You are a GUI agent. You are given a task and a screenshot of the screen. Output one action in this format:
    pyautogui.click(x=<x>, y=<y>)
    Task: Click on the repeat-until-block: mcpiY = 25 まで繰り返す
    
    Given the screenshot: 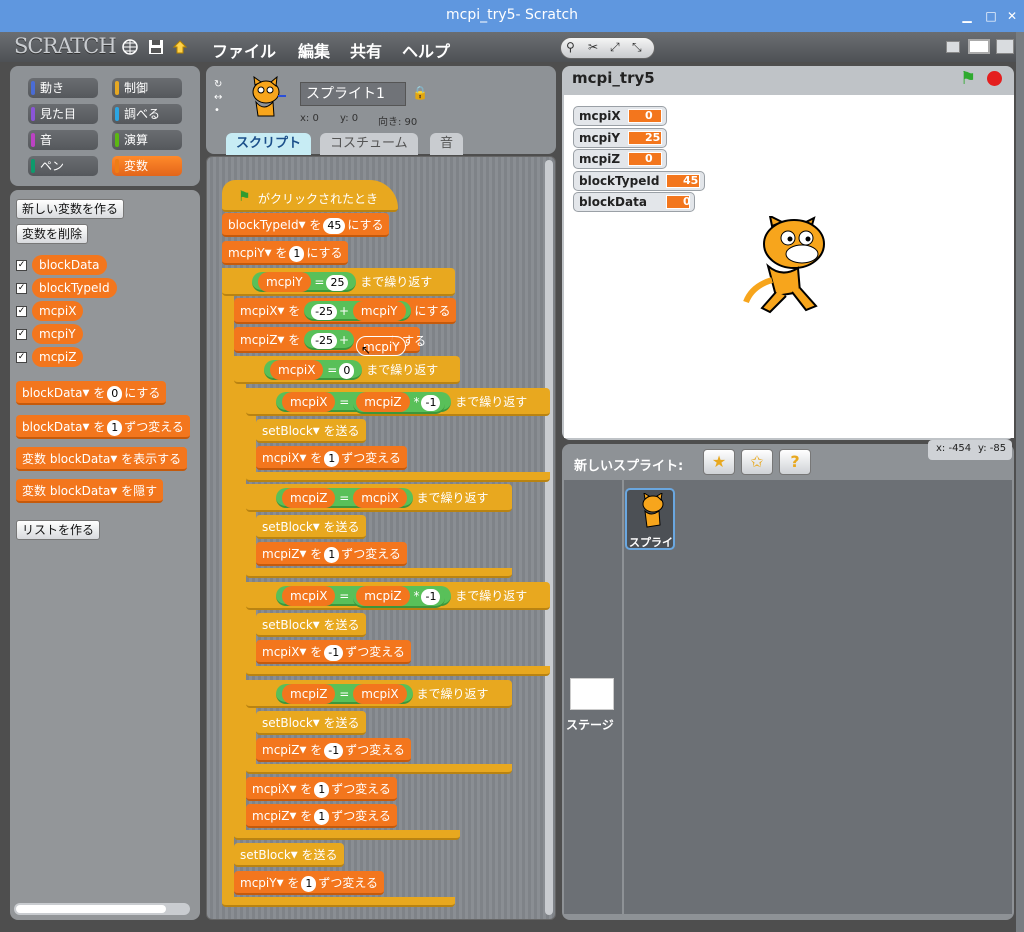 What is the action you would take?
    pyautogui.click(x=338, y=282)
    